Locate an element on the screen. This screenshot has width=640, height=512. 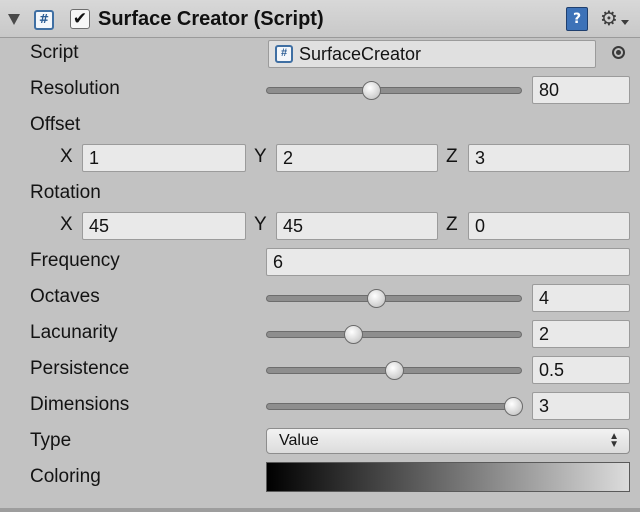
persistence-slider is located at coordinates (394, 370).